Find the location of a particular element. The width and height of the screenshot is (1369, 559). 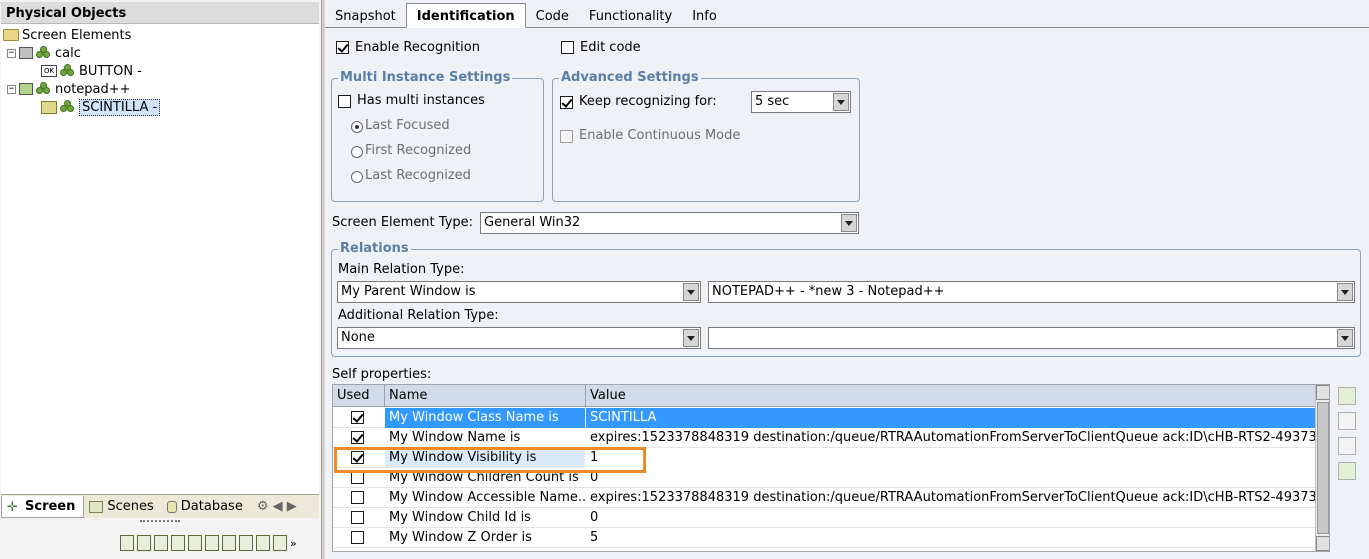

last-recognized-radio is located at coordinates (357, 177).